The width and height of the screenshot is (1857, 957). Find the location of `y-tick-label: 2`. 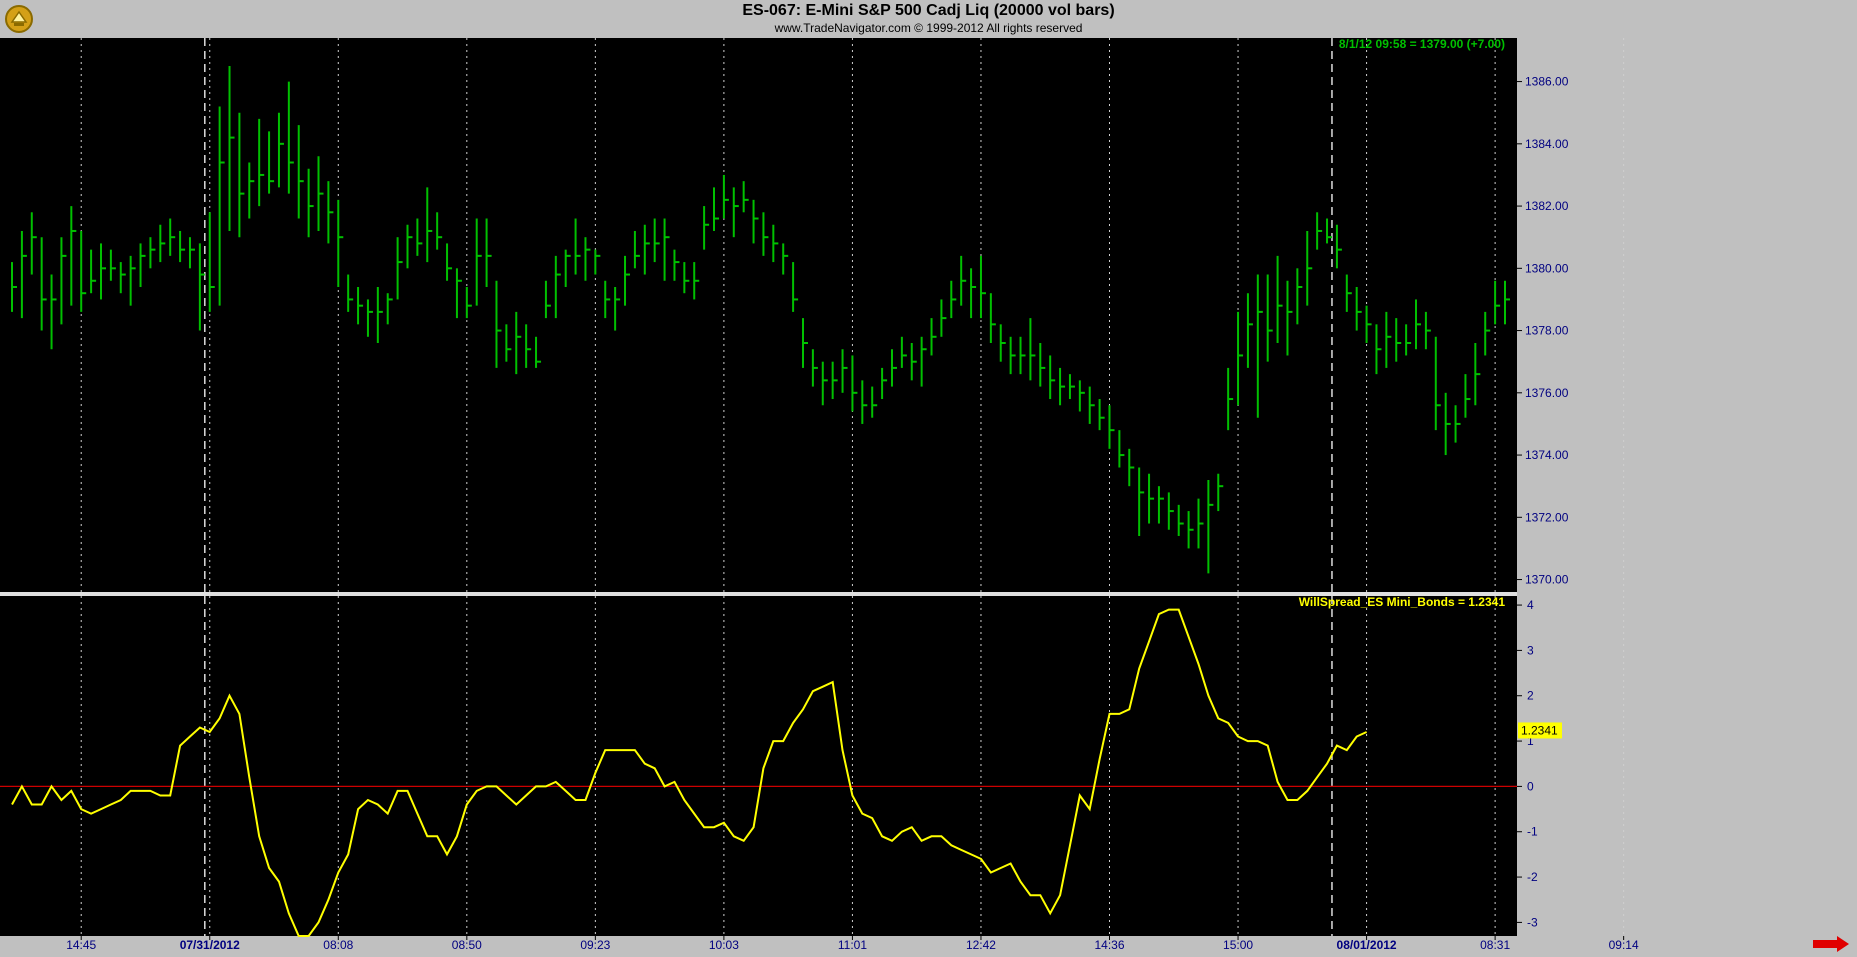

y-tick-label: 2 is located at coordinates (1530, 696).